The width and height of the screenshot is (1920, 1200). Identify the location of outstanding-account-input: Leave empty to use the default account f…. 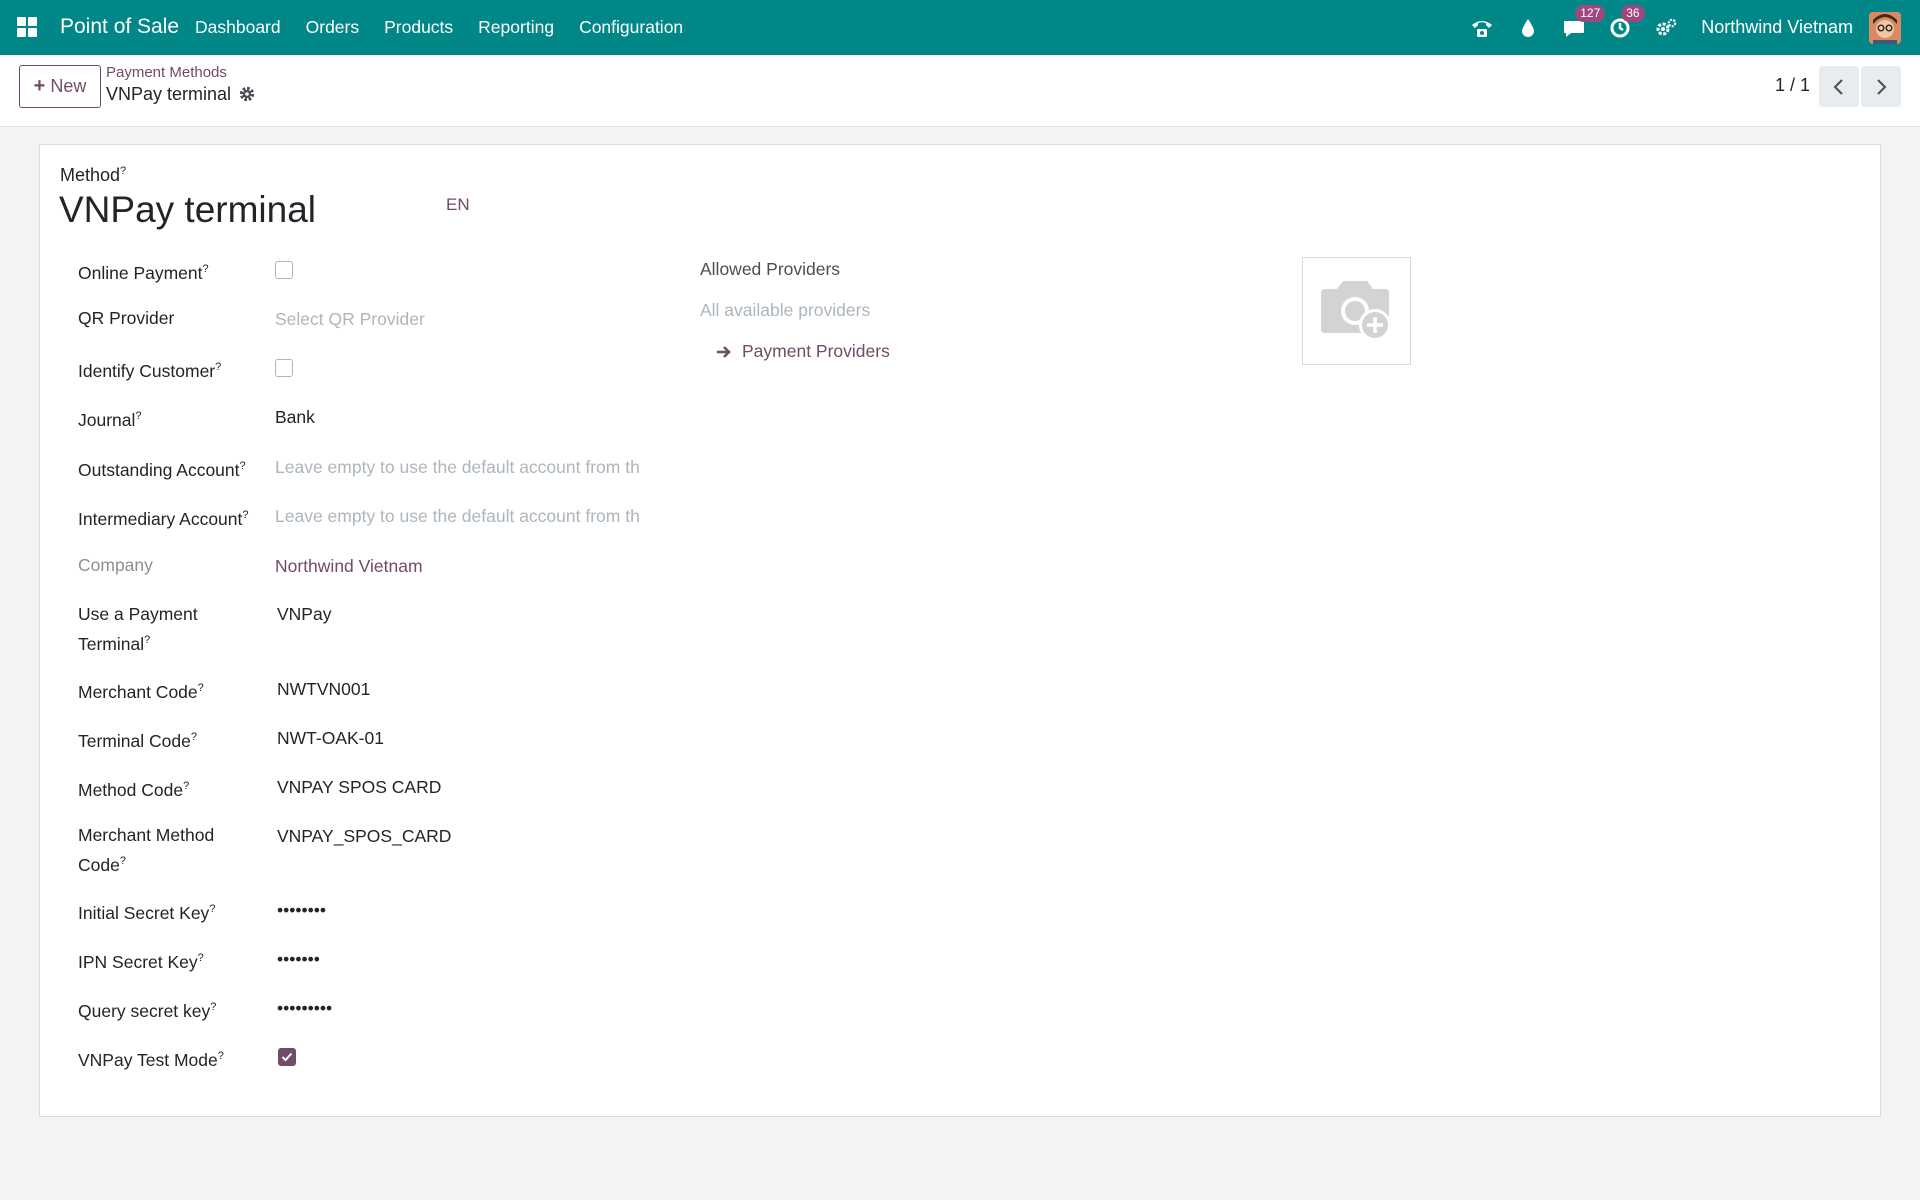
(460, 467).